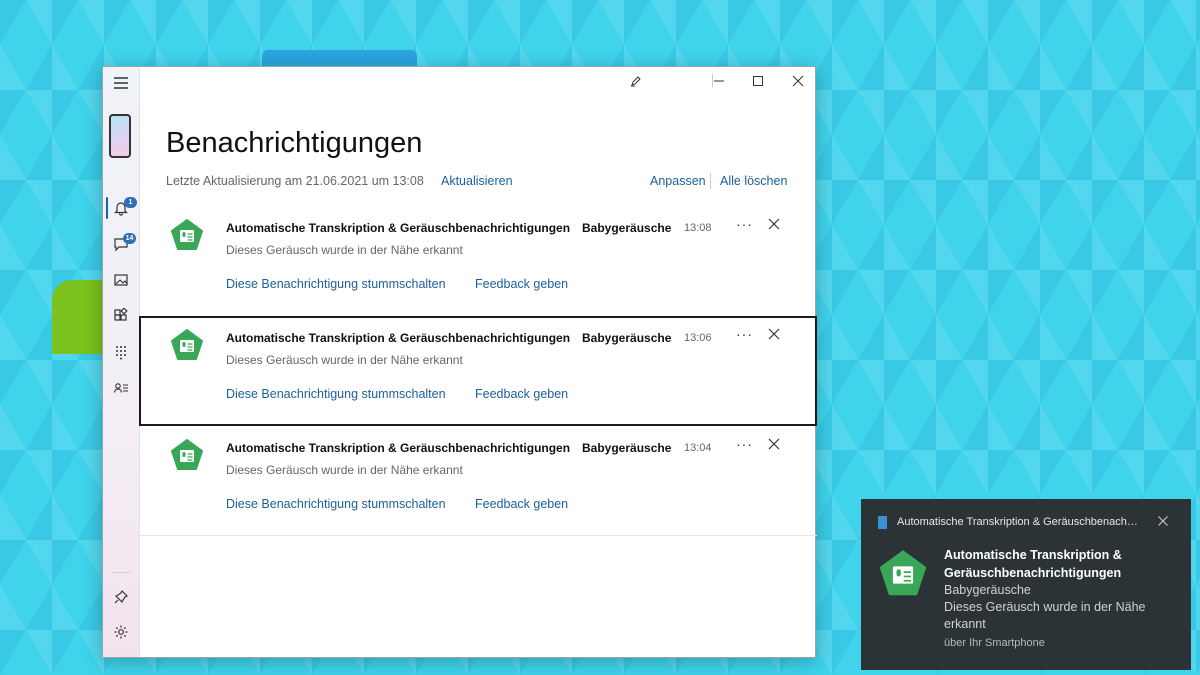  What do you see at coordinates (698, 338) in the screenshot?
I see `notification-time: 13:06` at bounding box center [698, 338].